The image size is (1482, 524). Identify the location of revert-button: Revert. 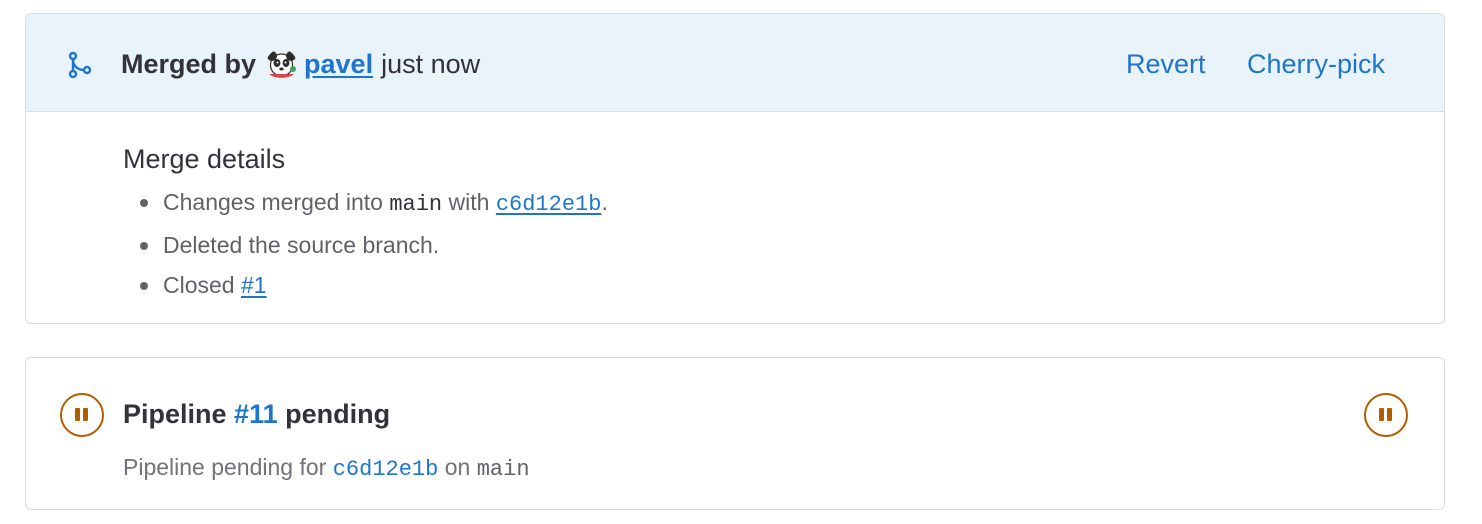
(1166, 64).